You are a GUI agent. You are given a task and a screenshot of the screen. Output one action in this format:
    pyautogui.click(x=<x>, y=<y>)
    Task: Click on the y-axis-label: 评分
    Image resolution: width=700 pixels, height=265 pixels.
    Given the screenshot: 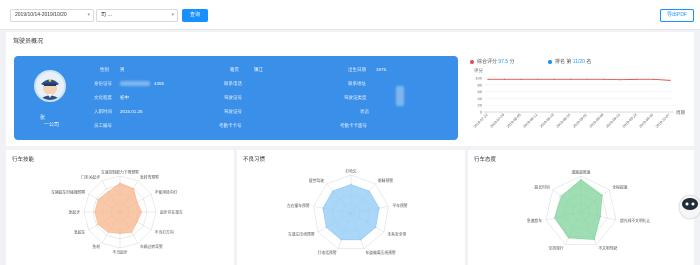 What is the action you would take?
    pyautogui.click(x=478, y=70)
    